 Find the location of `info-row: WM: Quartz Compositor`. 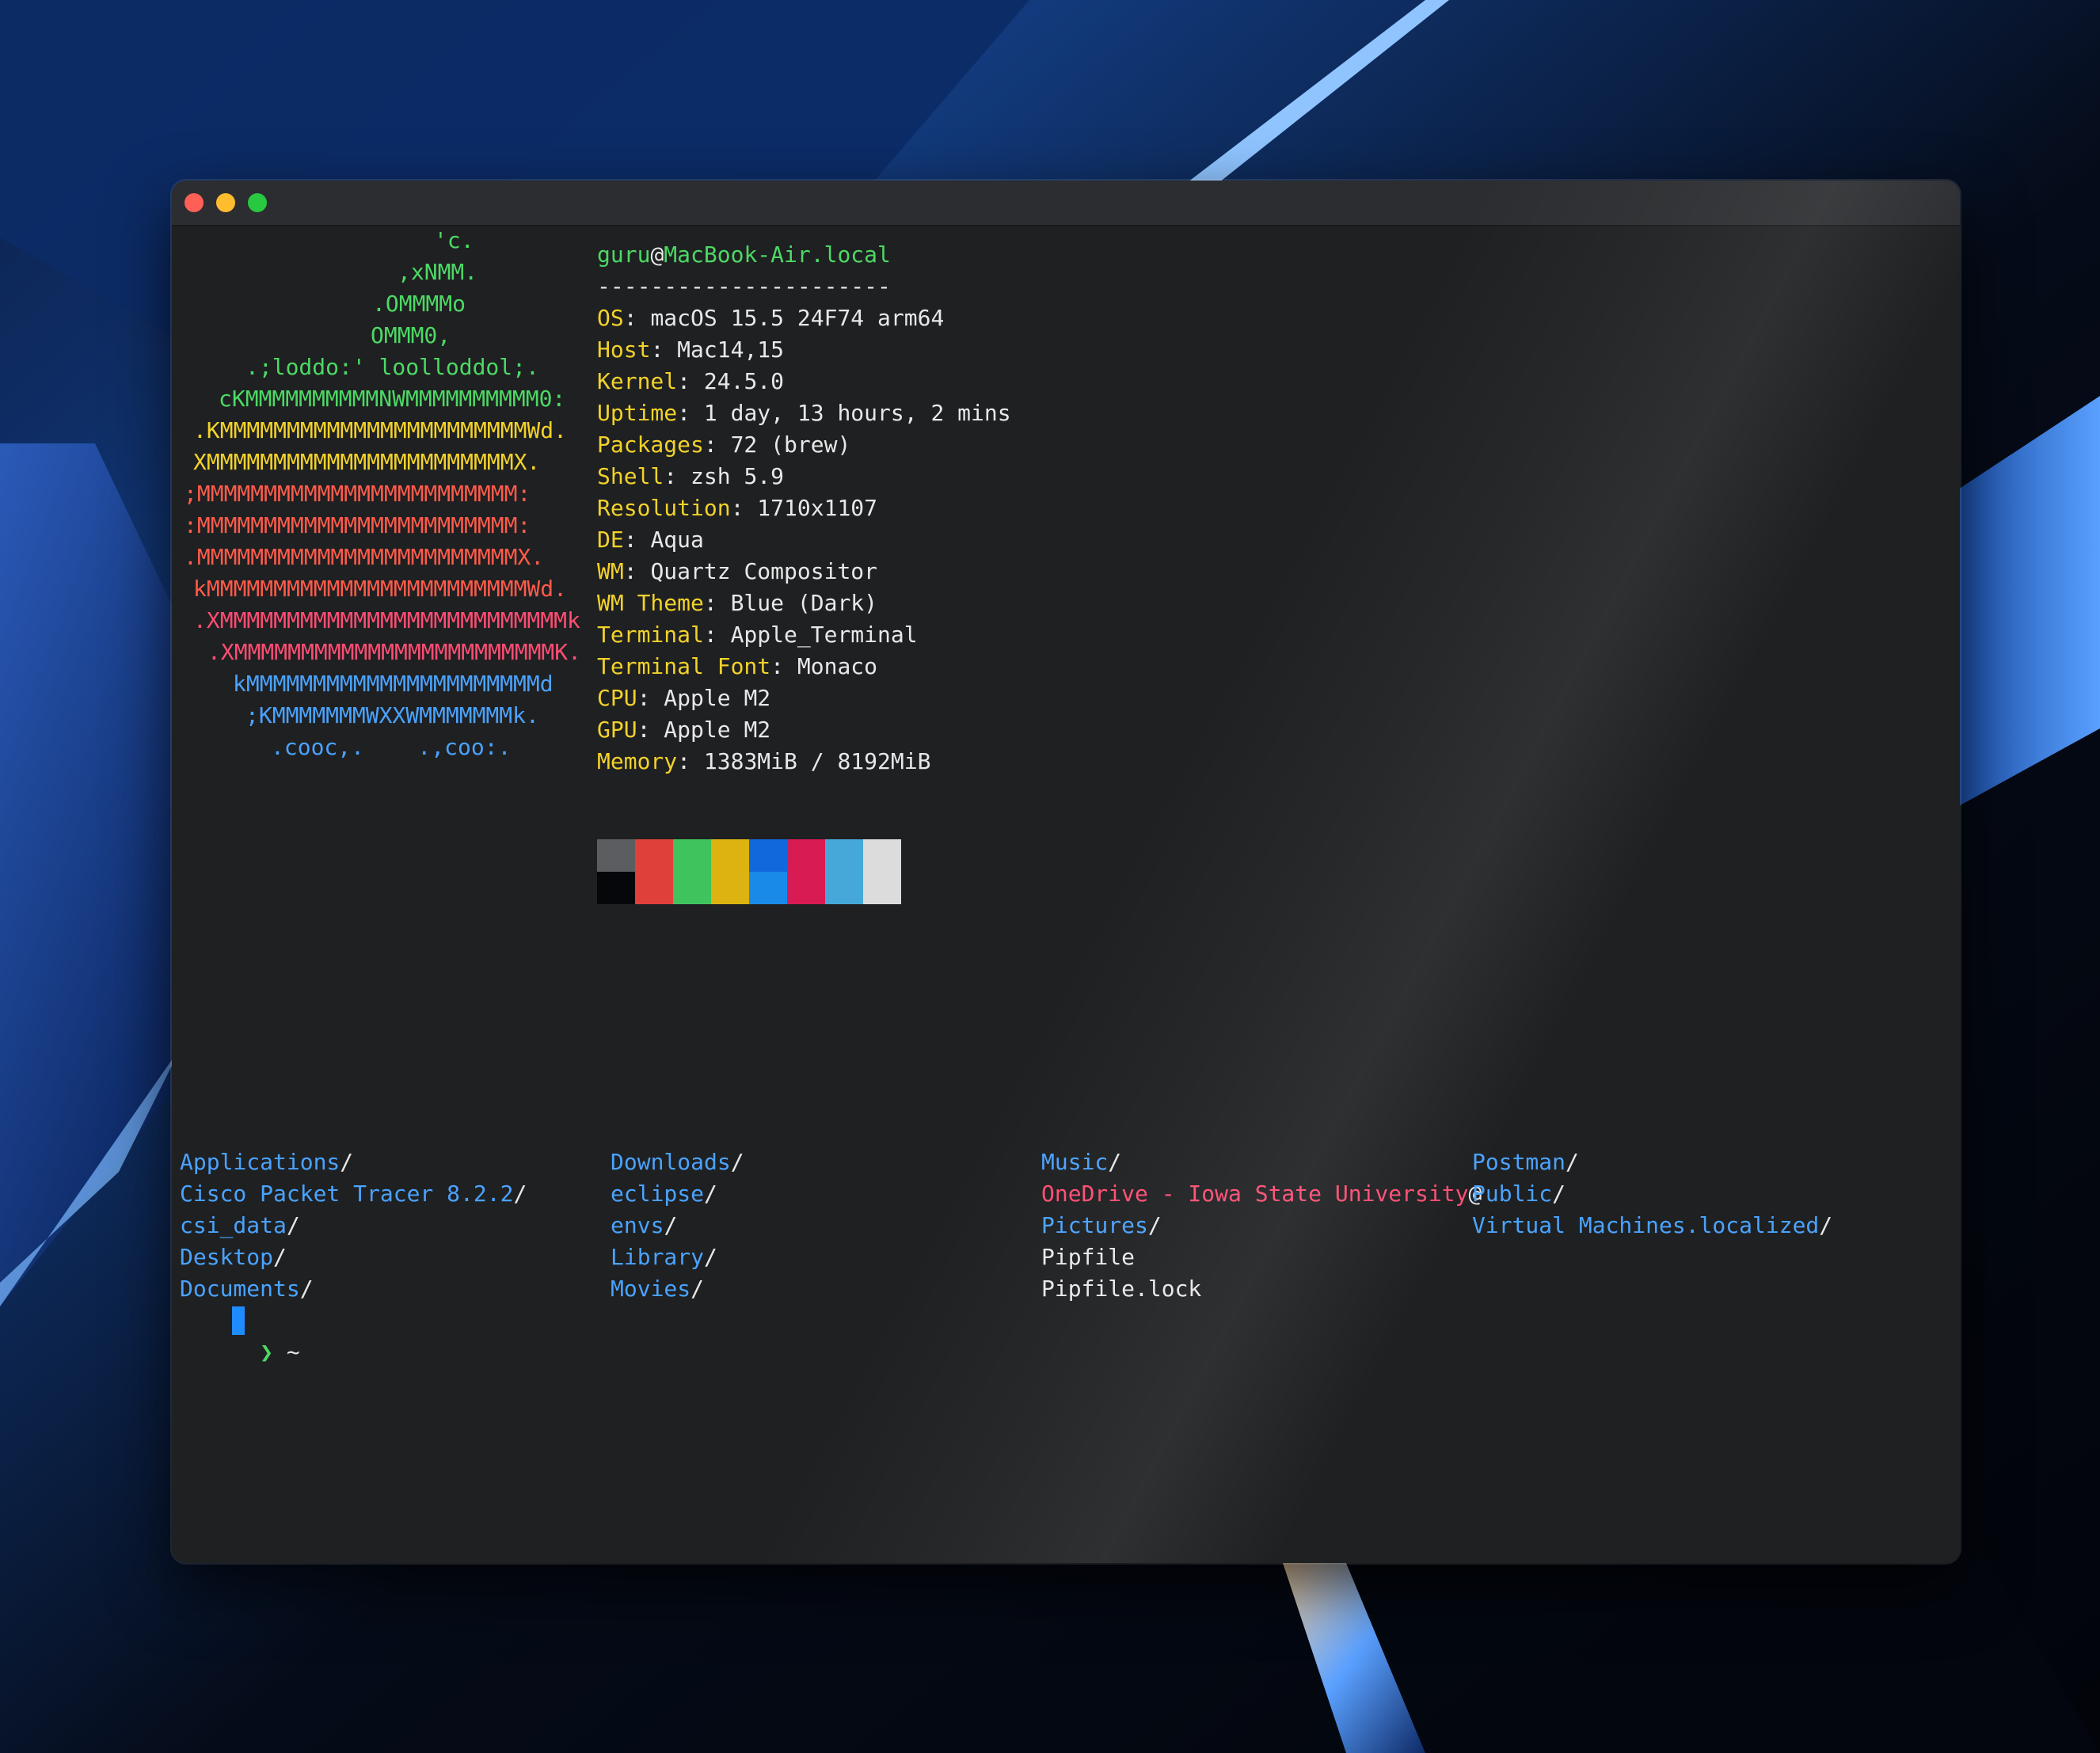

info-row: WM: Quartz Compositor is located at coordinates (804, 572).